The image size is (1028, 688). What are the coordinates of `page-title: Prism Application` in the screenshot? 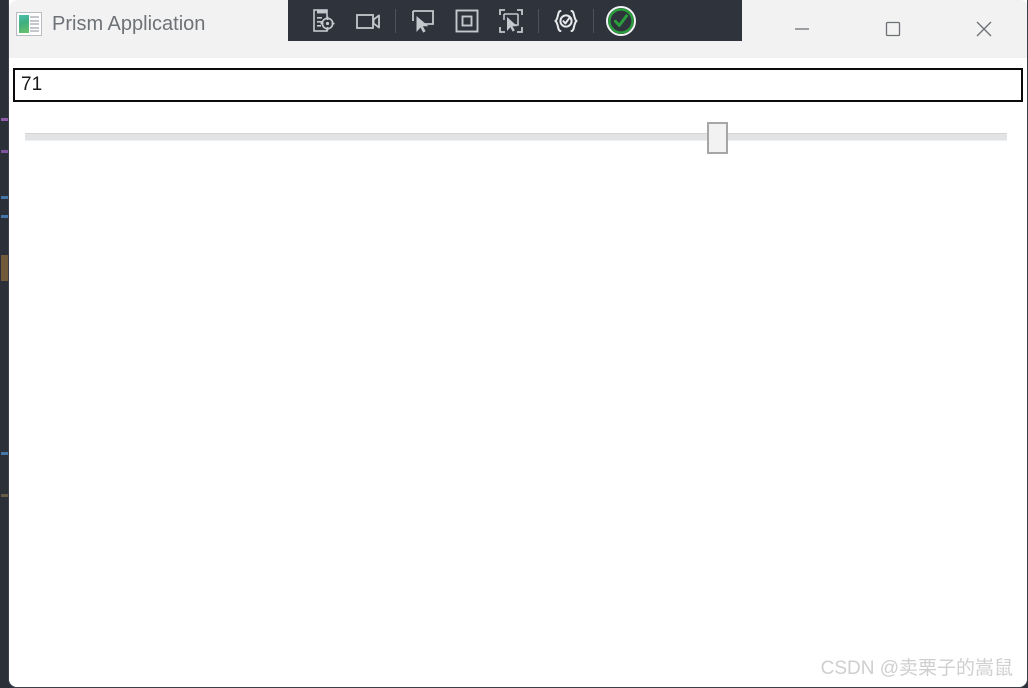 It's located at (129, 23).